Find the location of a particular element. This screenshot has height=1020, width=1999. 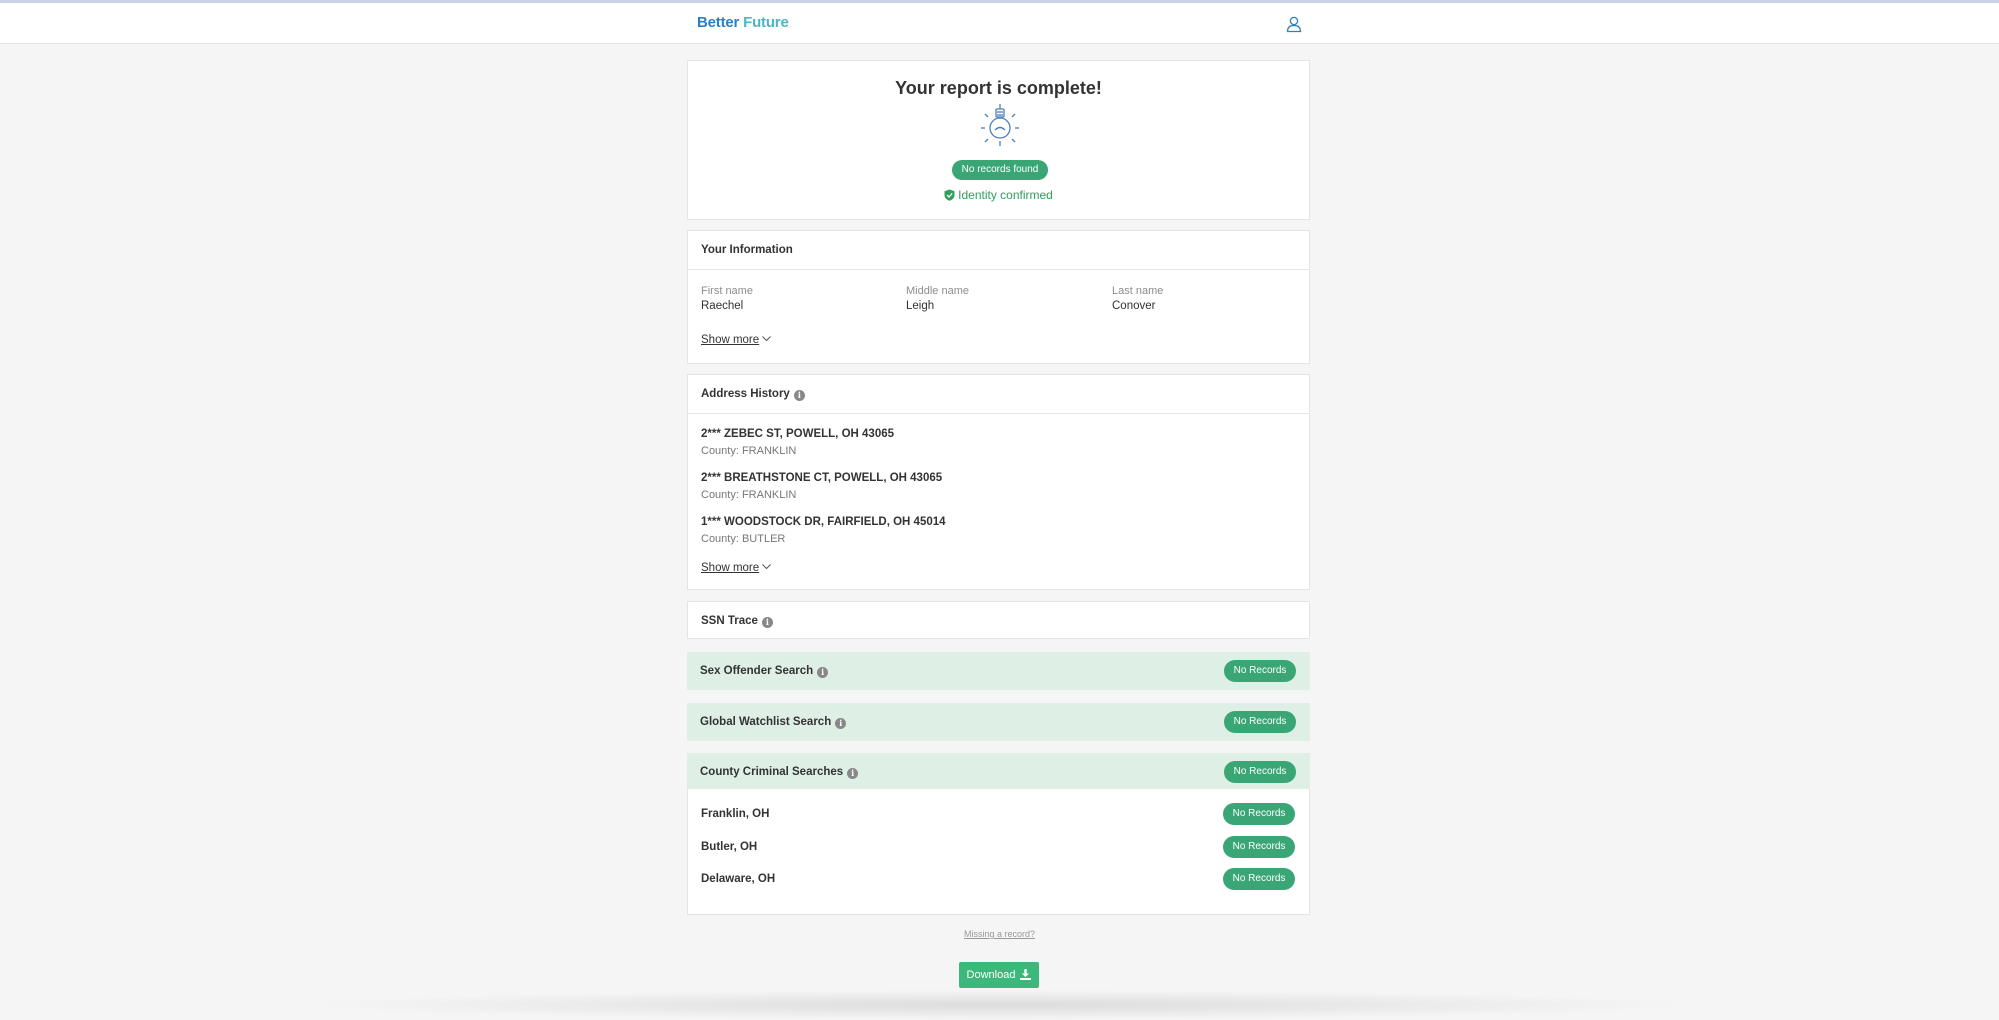

county-result-row: Butler, OH No Records is located at coordinates (1005, 847).